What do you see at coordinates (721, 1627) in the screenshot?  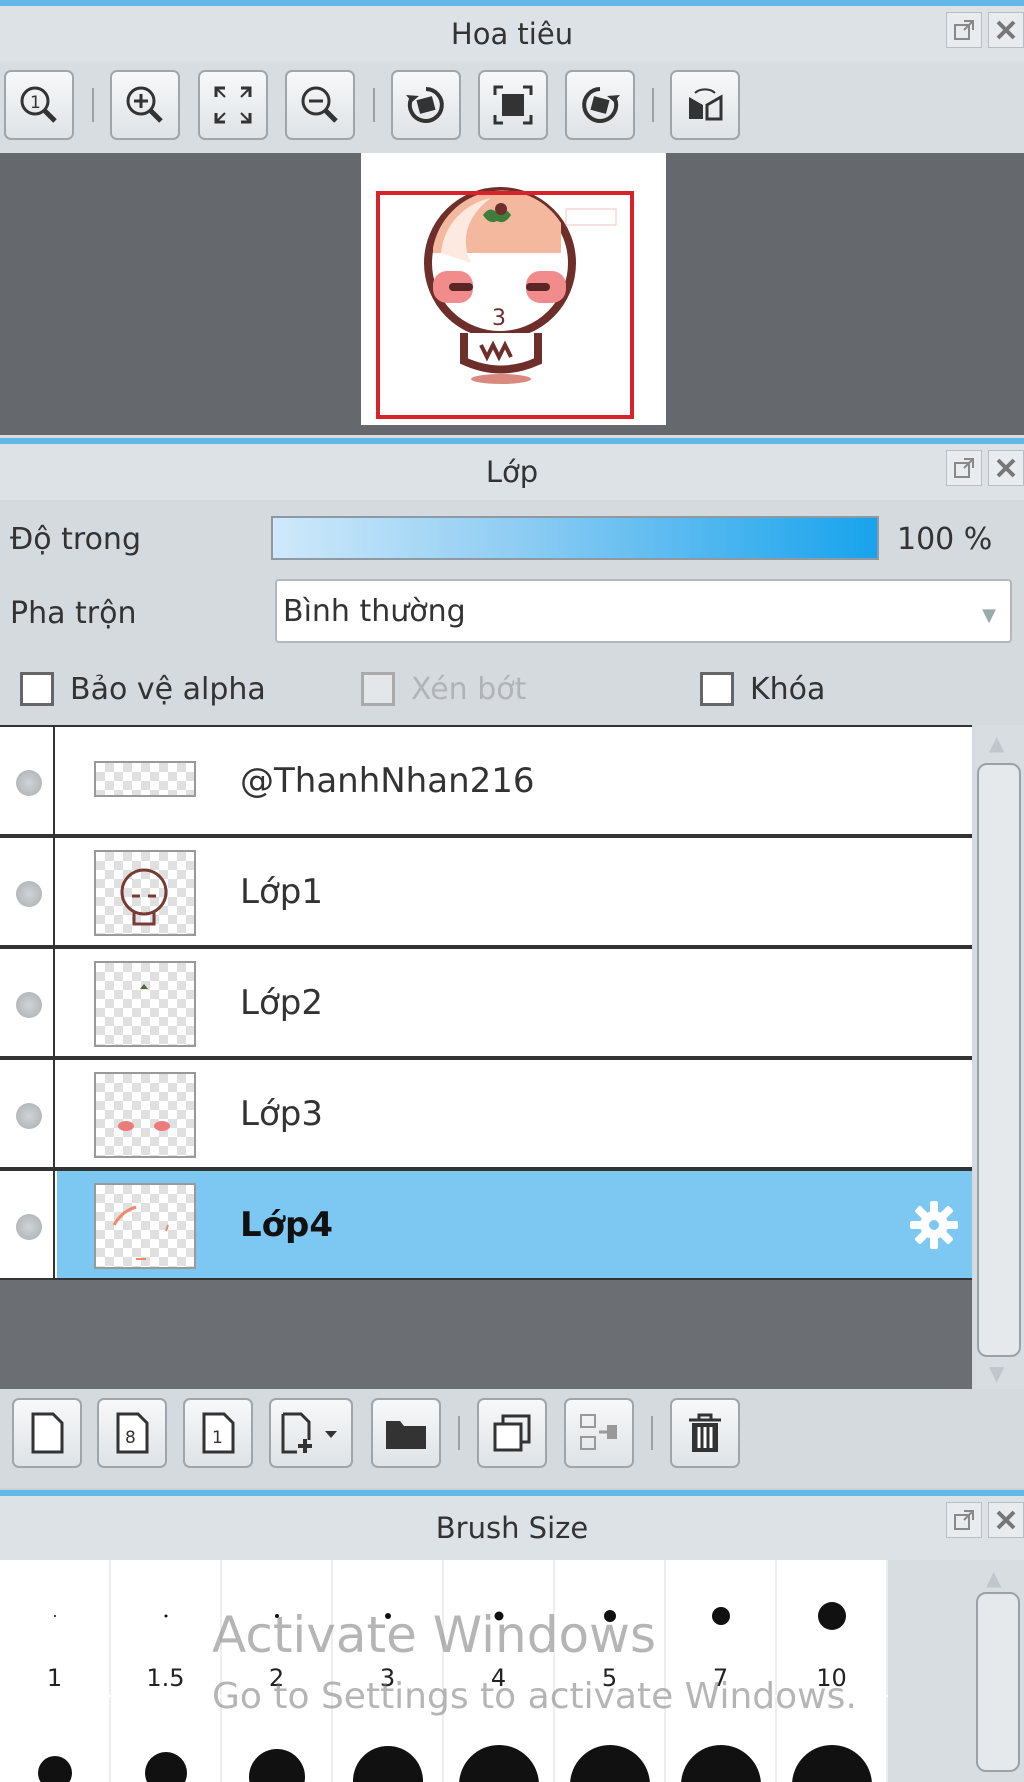 I see `brush-size-cell: 7` at bounding box center [721, 1627].